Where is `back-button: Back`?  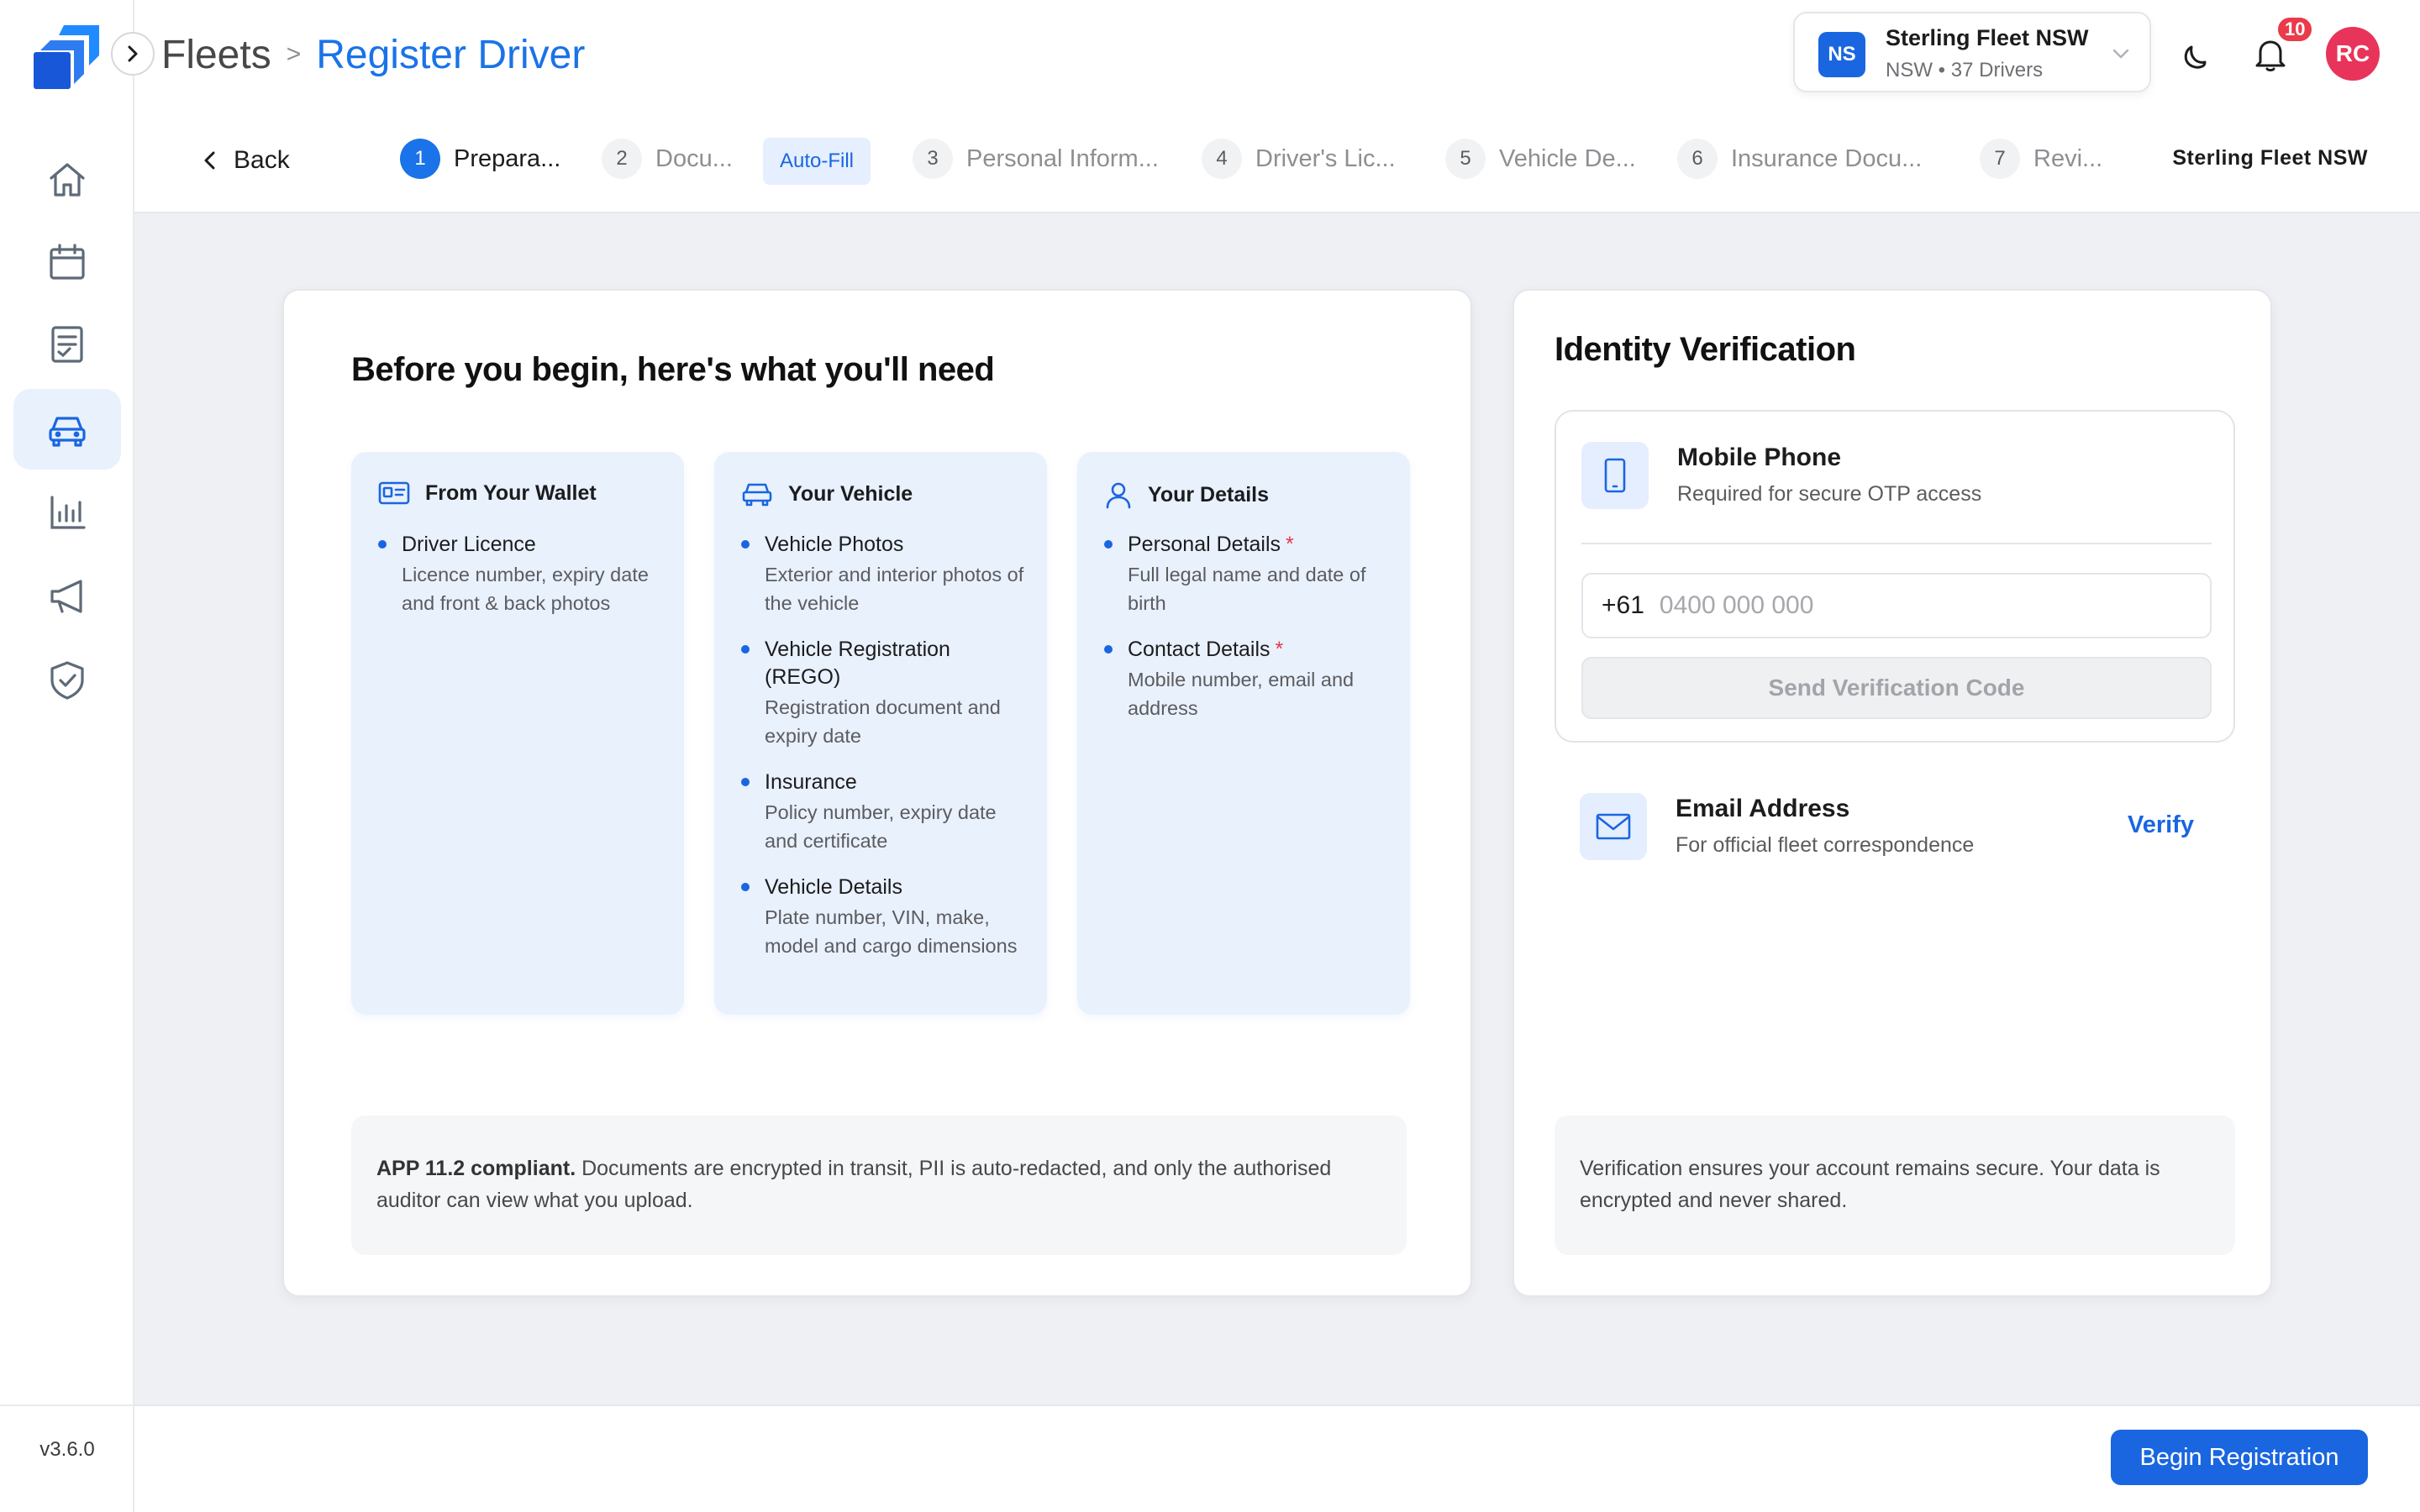 back-button: Back is located at coordinates (246, 160).